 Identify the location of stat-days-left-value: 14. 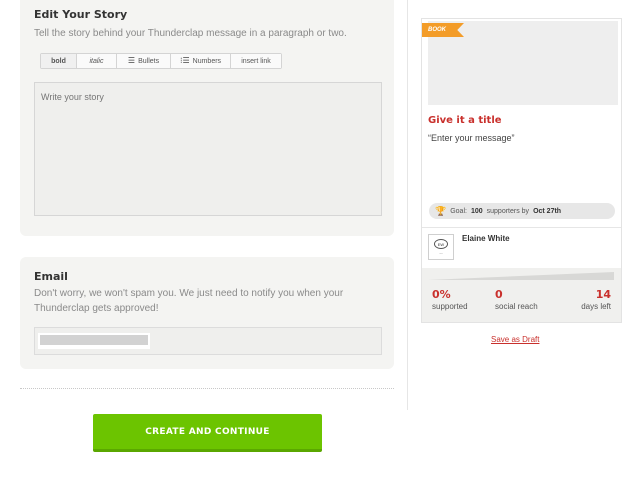
(603, 294).